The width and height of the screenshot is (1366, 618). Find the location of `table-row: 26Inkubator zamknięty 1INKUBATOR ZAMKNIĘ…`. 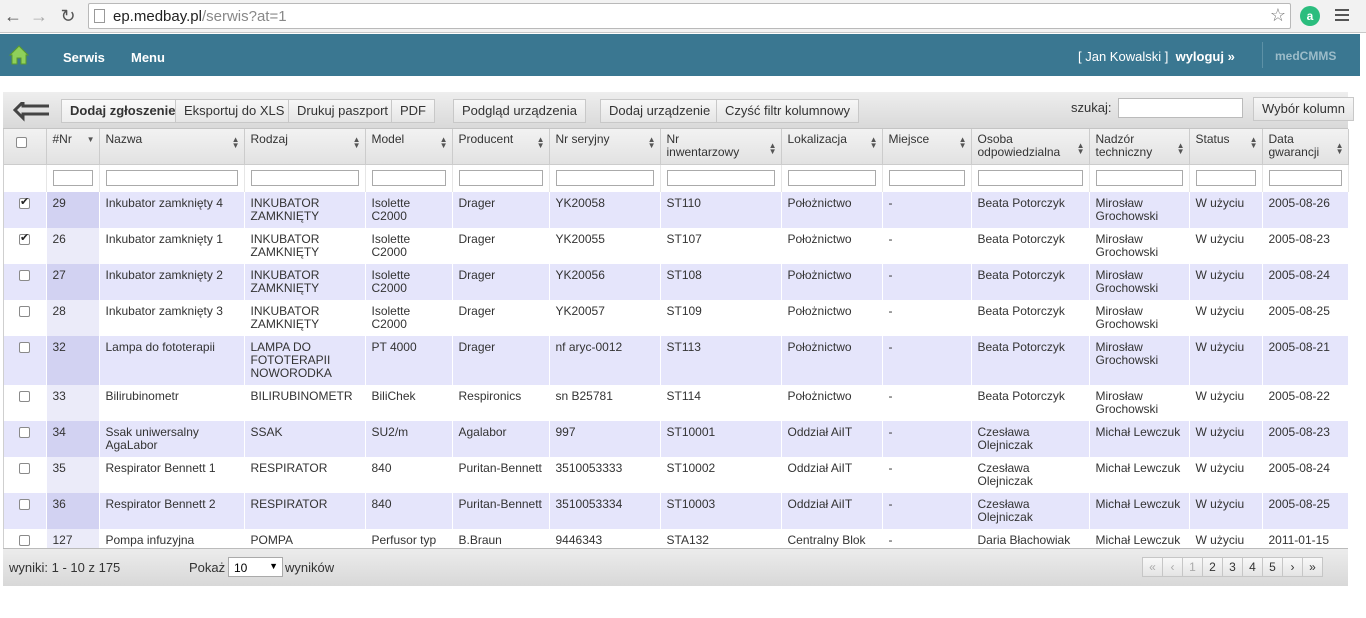

table-row: 26Inkubator zamknięty 1INKUBATOR ZAMKNIĘ… is located at coordinates (676, 246).